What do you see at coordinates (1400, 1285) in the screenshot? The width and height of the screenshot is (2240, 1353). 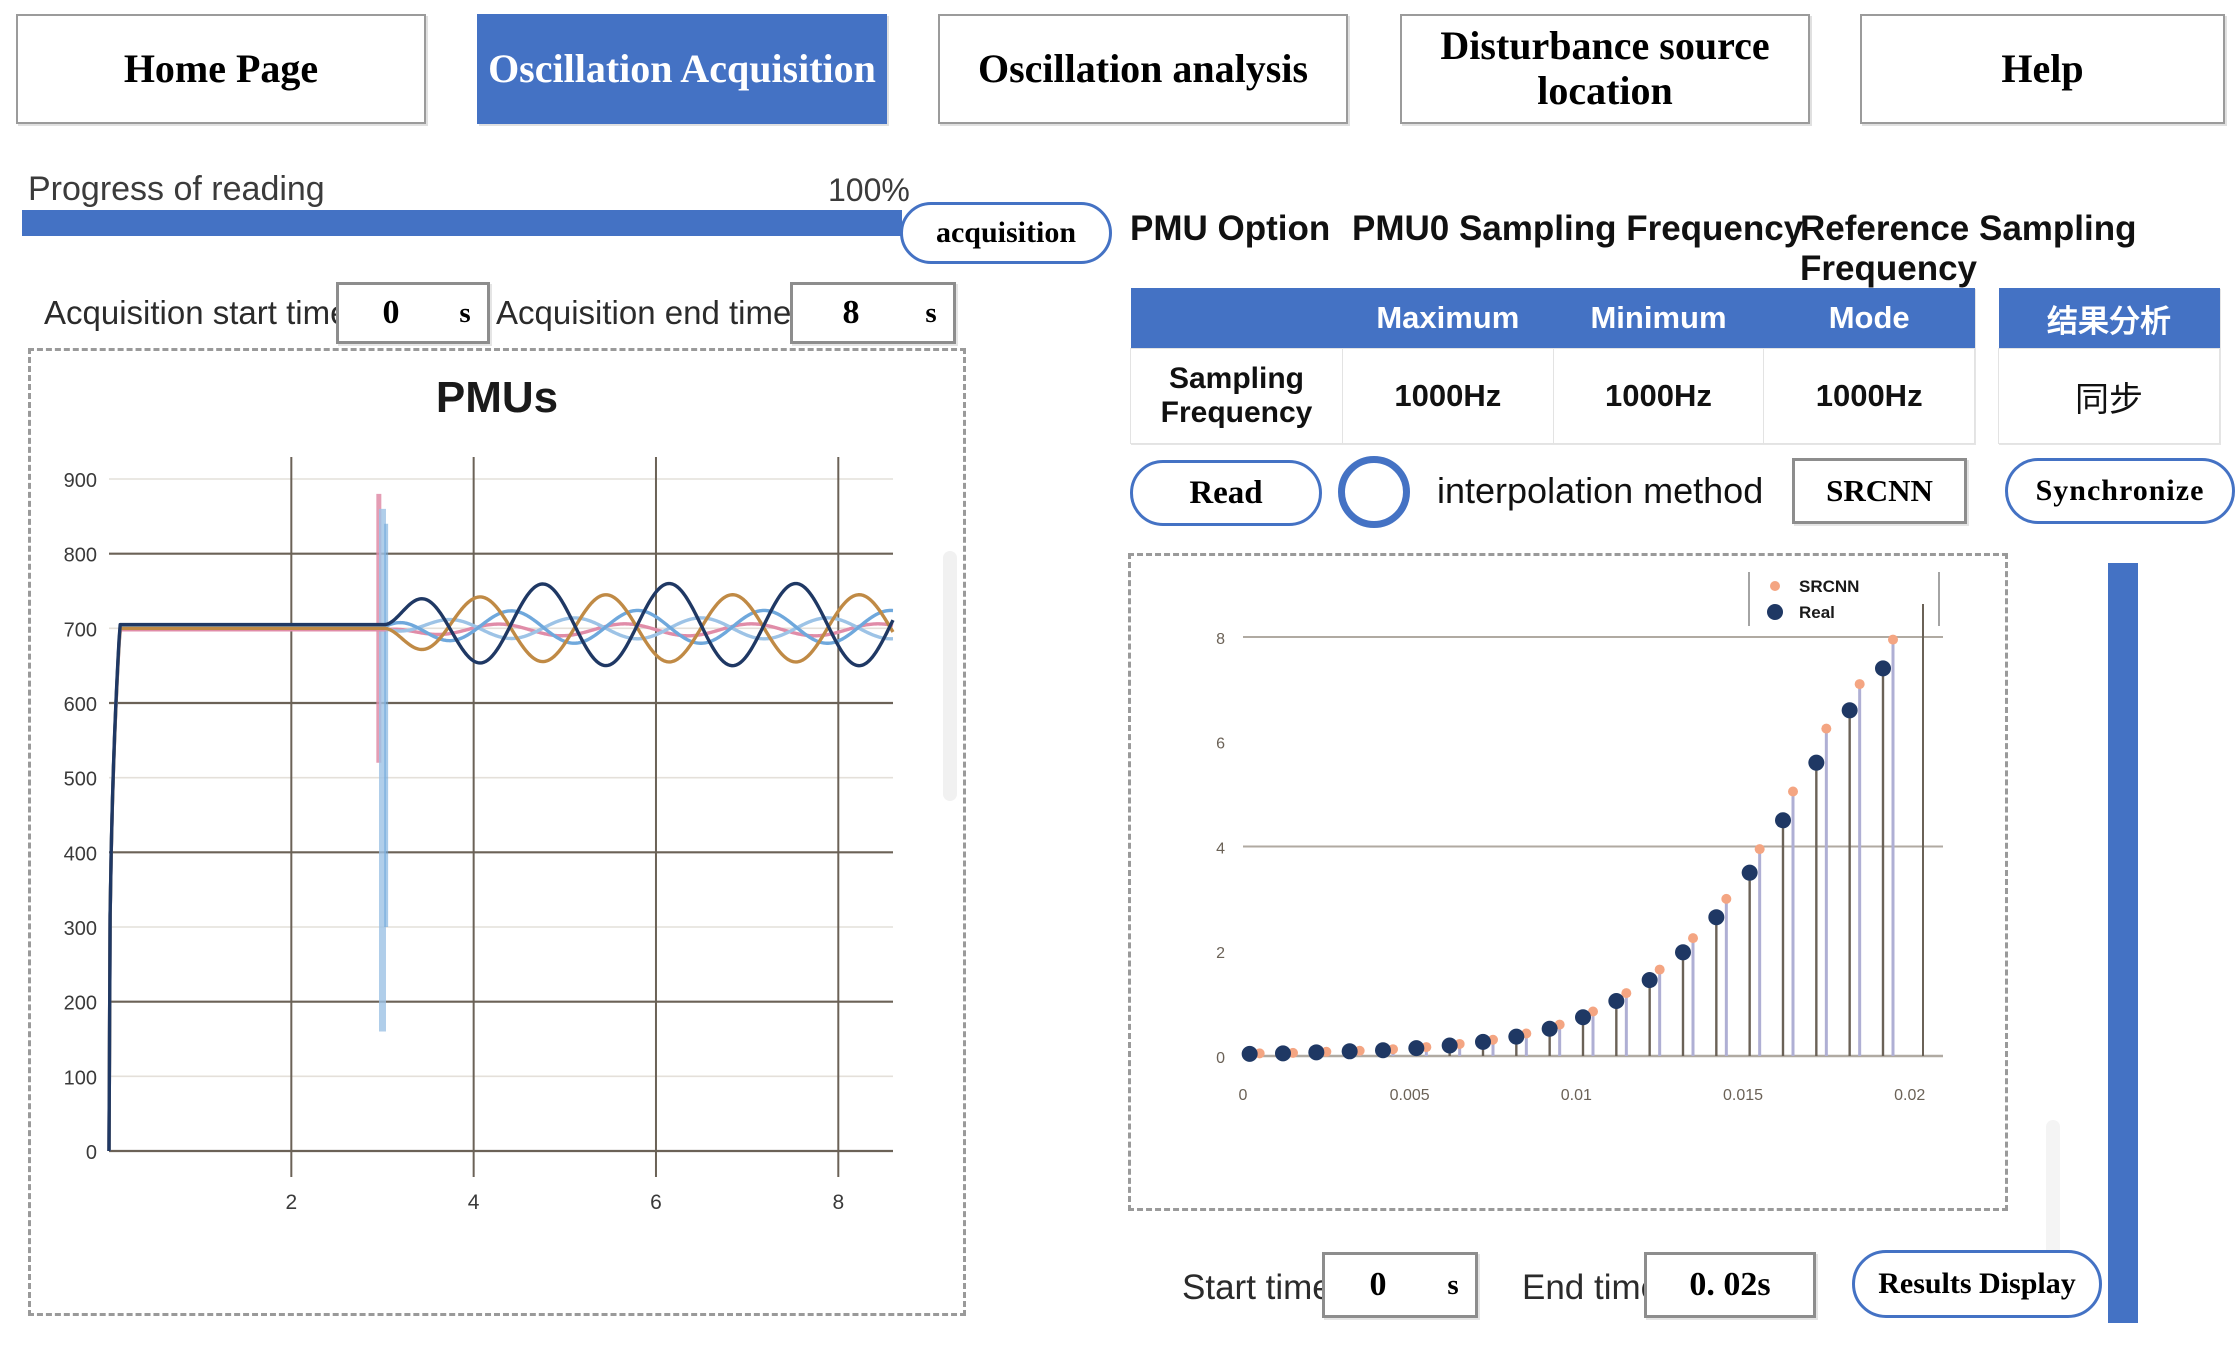 I see `start-time-input: 0 s` at bounding box center [1400, 1285].